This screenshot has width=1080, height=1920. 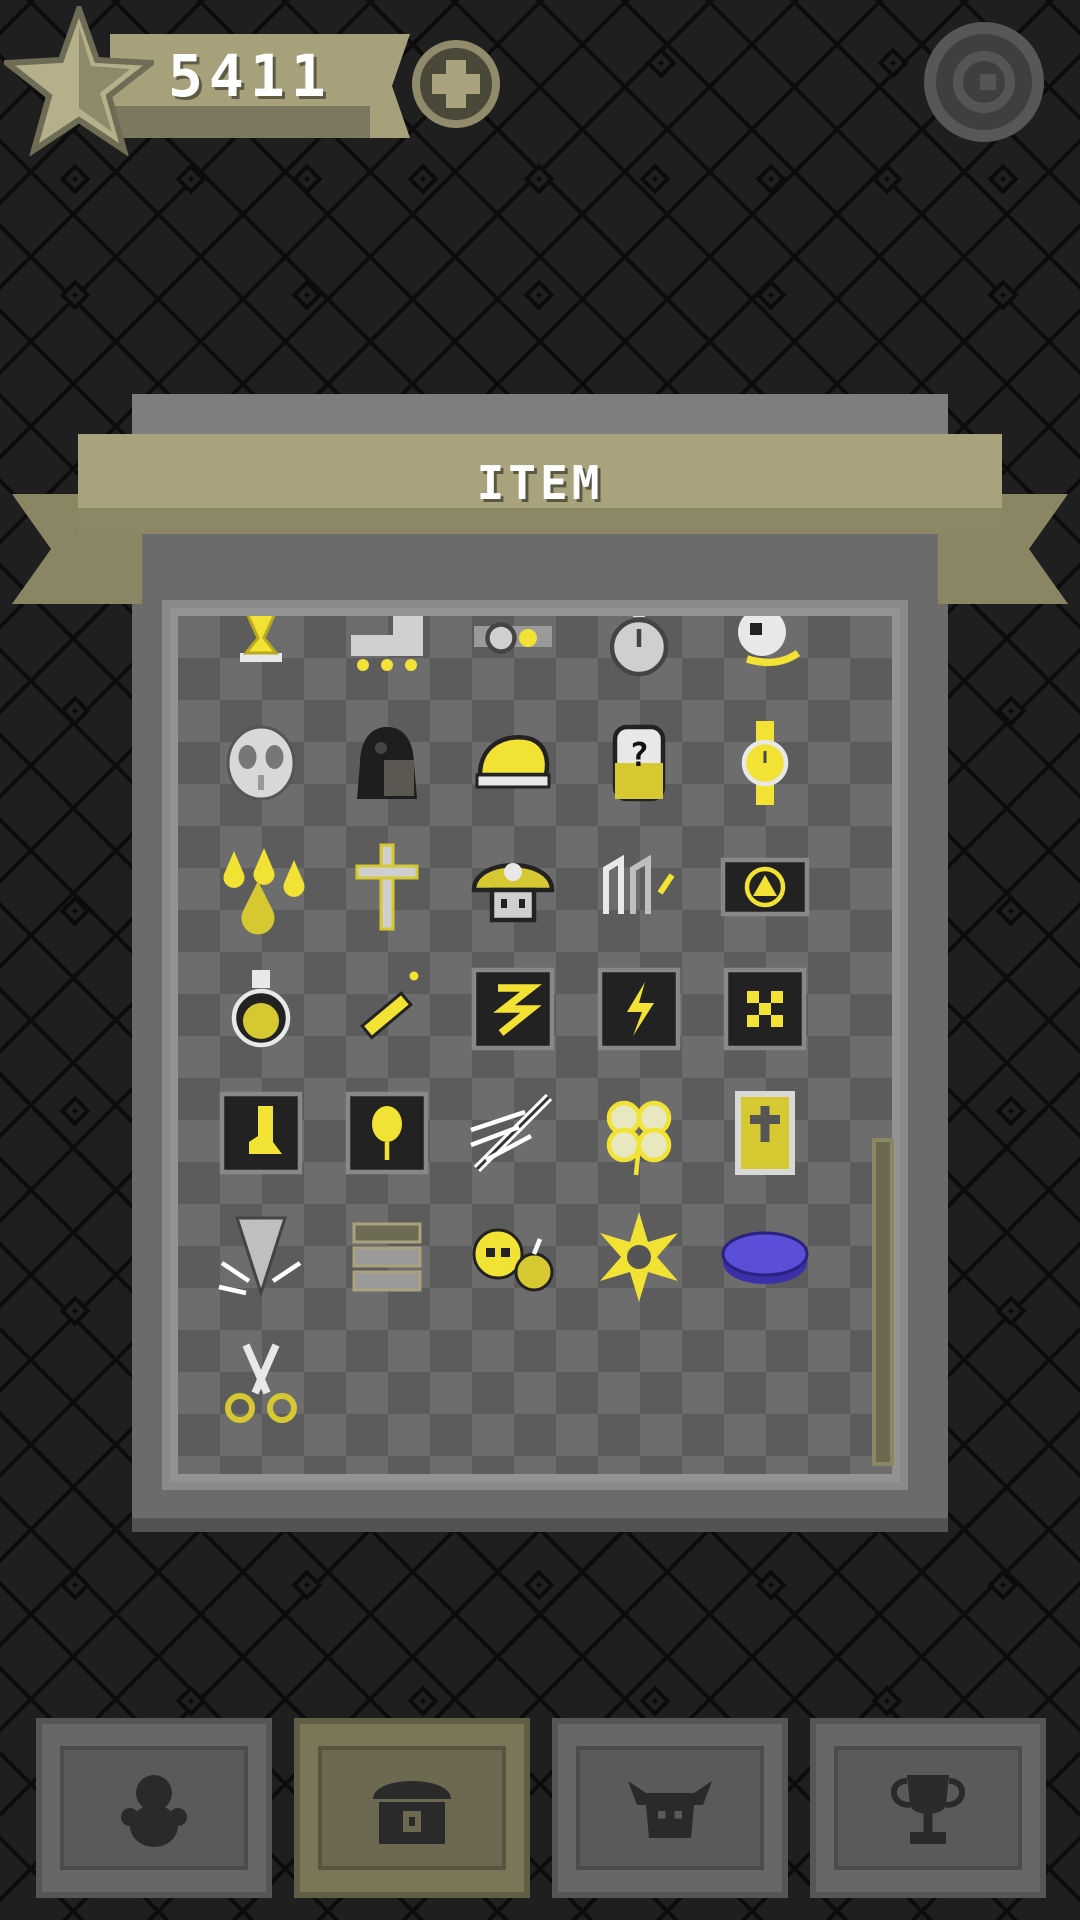 I want to click on roller-skate-icon, so click(x=387, y=643).